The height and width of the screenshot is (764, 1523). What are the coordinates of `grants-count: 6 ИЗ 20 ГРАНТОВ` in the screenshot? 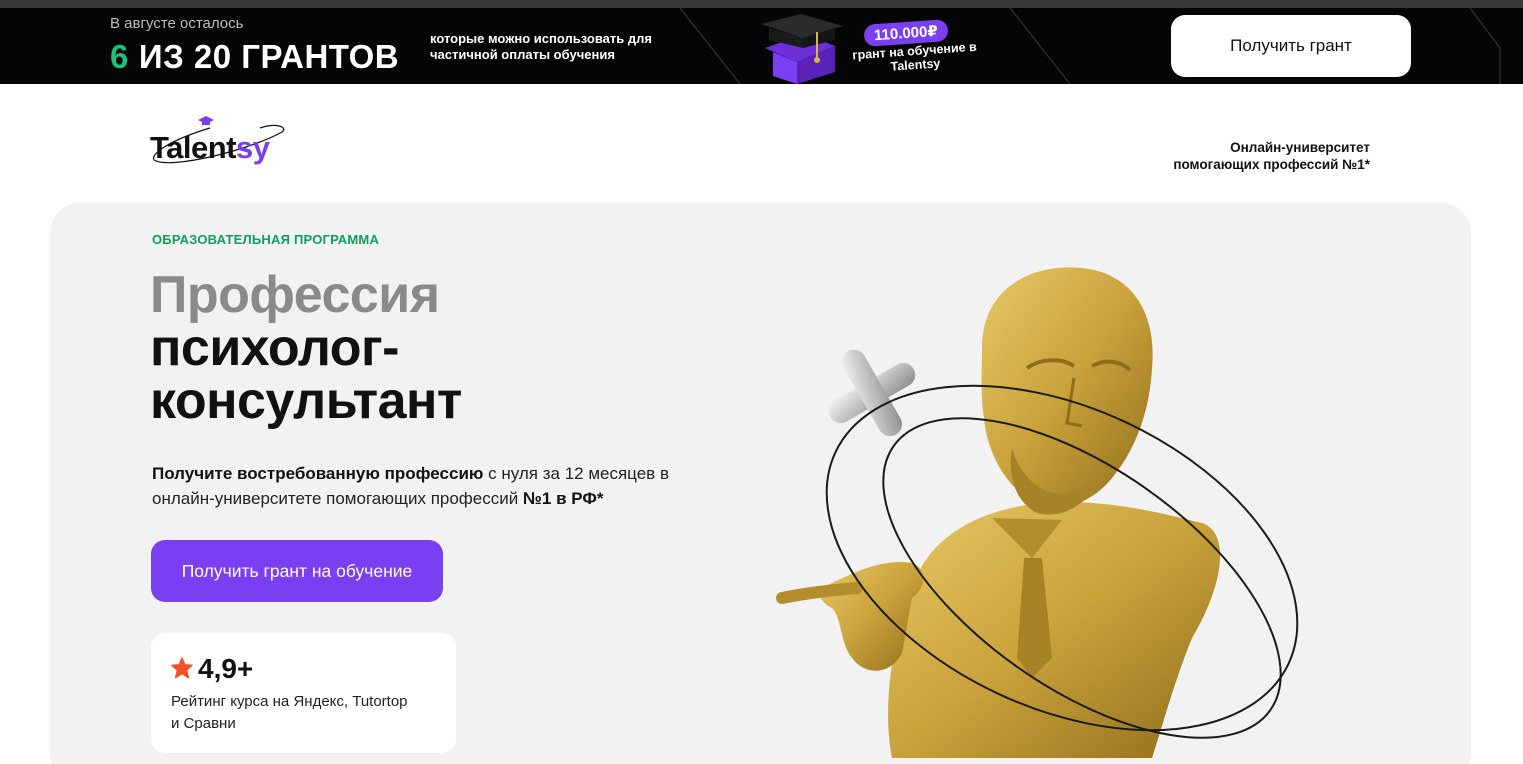 It's located at (254, 57).